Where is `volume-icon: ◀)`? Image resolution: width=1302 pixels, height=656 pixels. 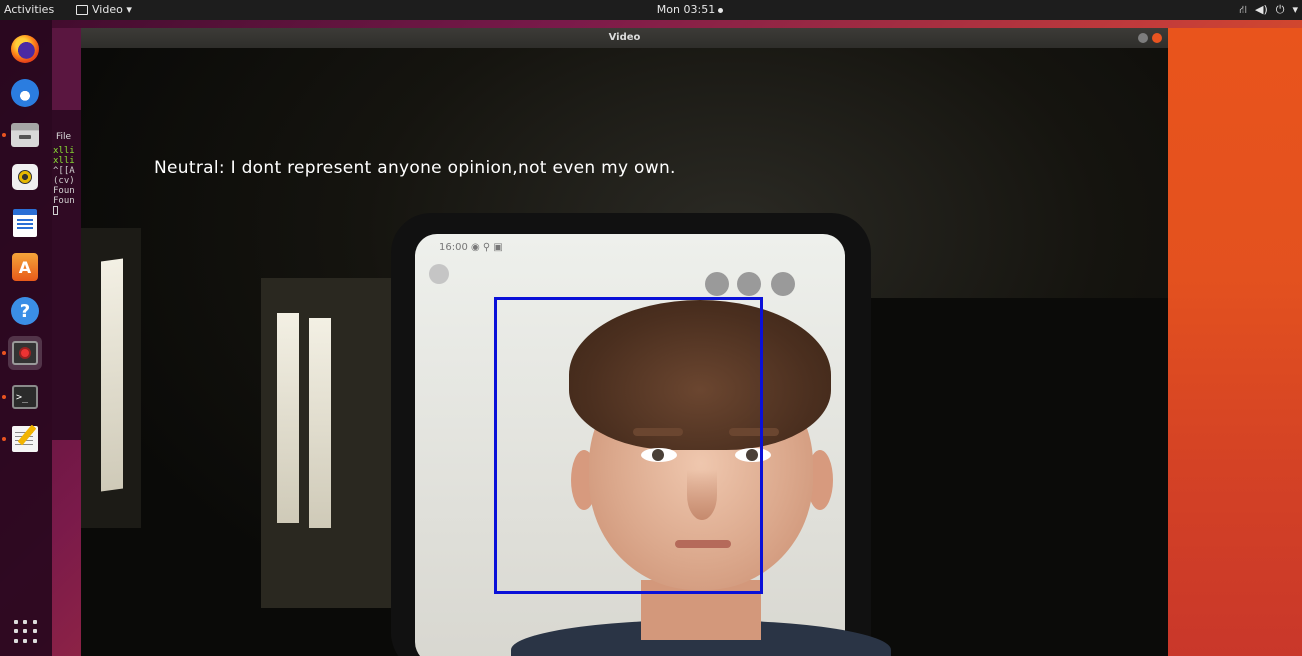 volume-icon: ◀) is located at coordinates (1261, 9).